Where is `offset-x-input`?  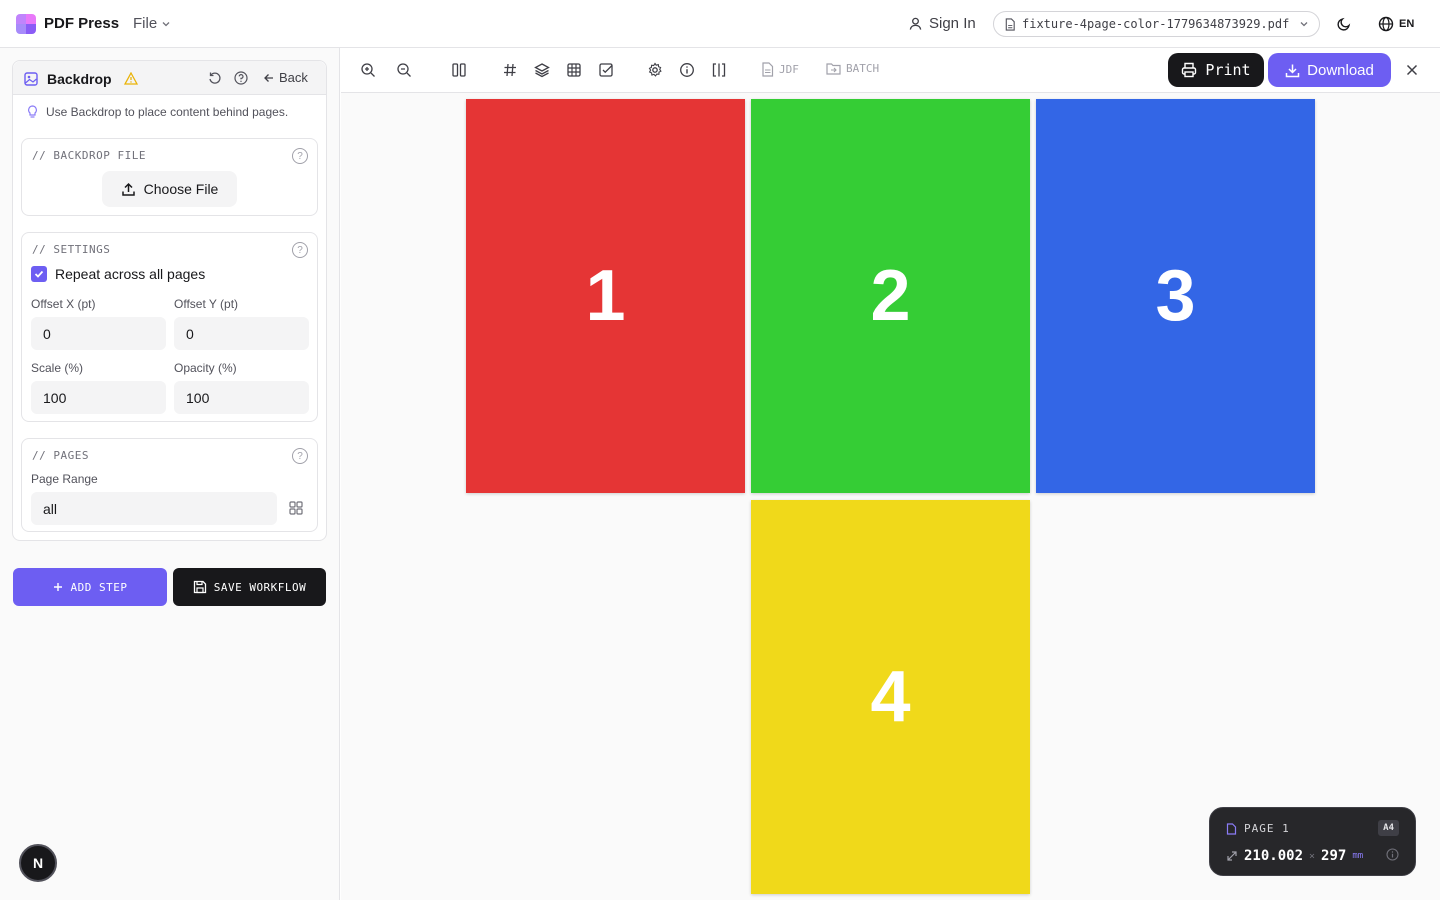 offset-x-input is located at coordinates (98, 333).